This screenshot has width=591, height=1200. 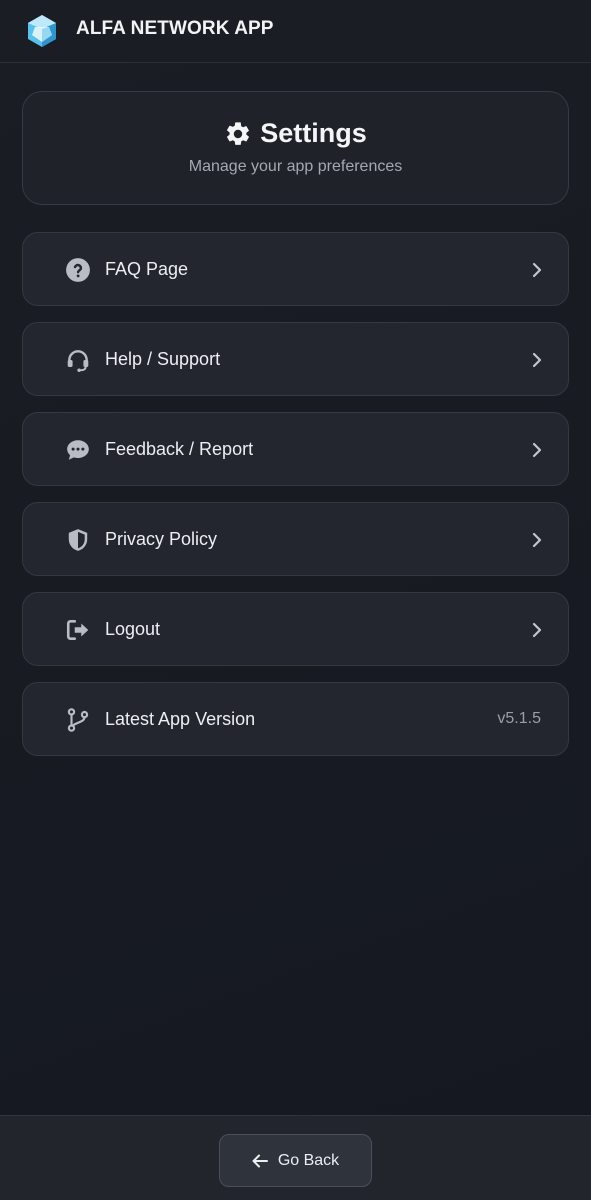 I want to click on question-circle-icon, so click(x=78, y=270).